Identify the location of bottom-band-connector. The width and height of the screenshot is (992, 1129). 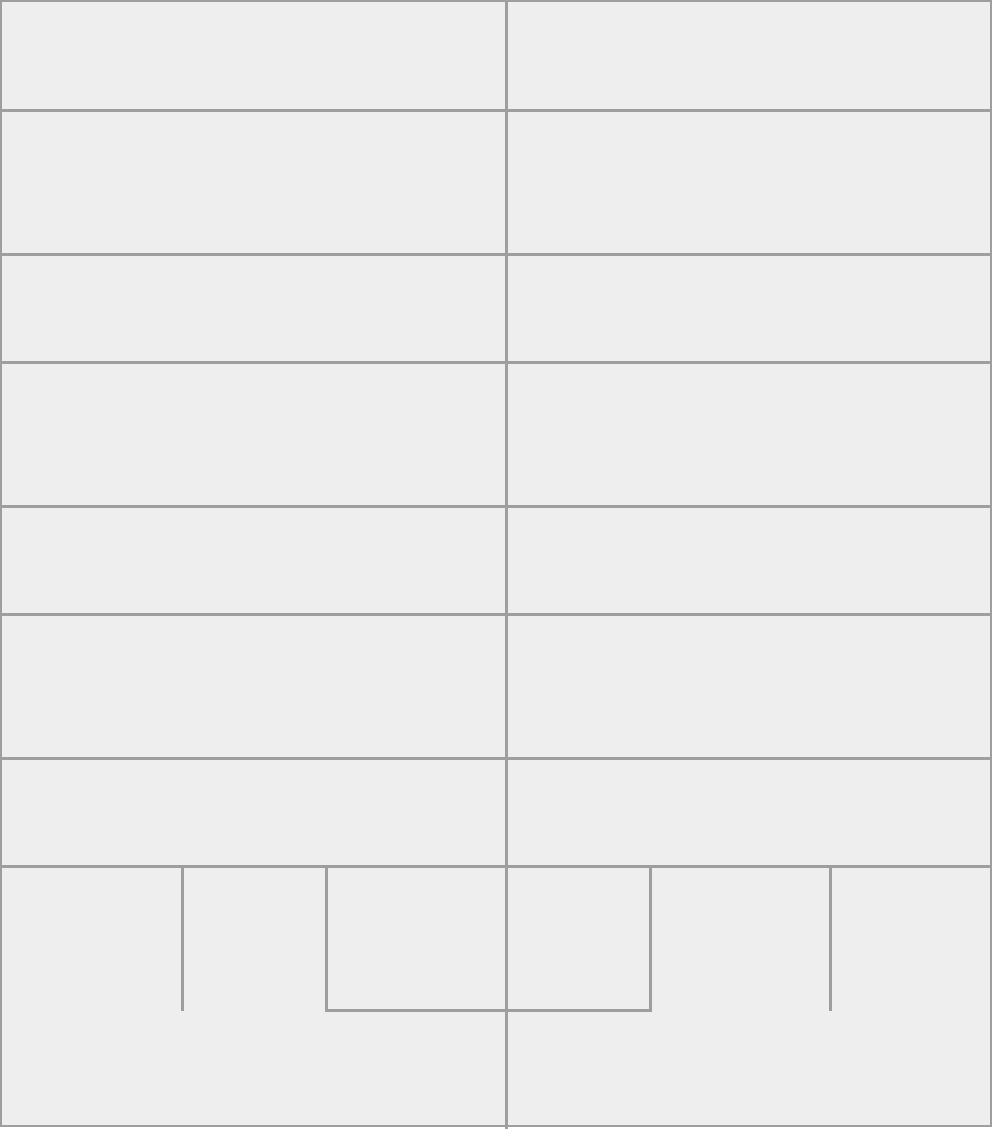
(488, 1010).